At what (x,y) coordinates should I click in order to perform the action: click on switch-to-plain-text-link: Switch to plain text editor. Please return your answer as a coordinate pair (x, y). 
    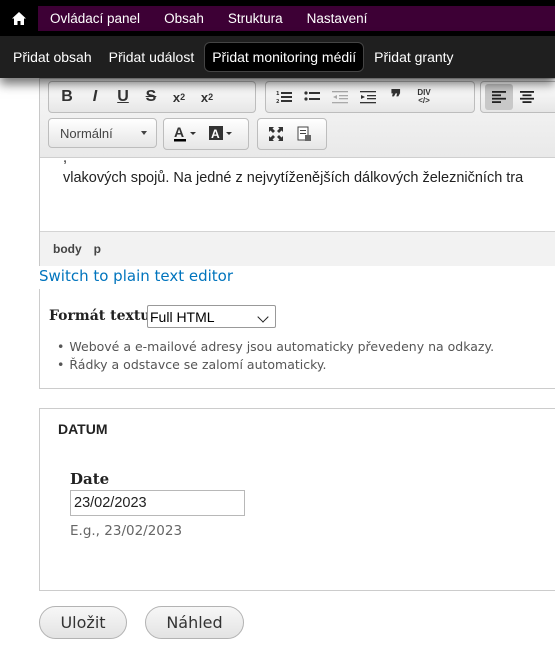
    Looking at the image, I should click on (136, 276).